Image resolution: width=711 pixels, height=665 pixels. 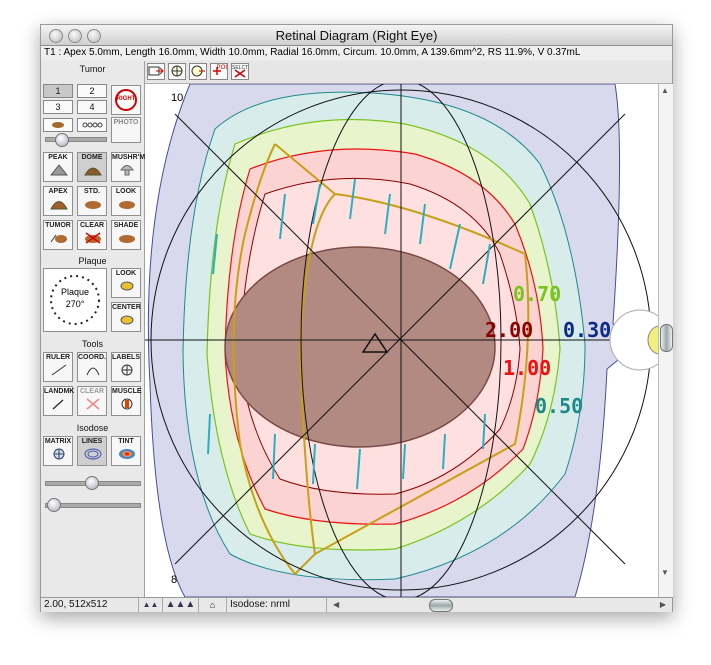 What do you see at coordinates (126, 451) in the screenshot?
I see `tint-button: TINT` at bounding box center [126, 451].